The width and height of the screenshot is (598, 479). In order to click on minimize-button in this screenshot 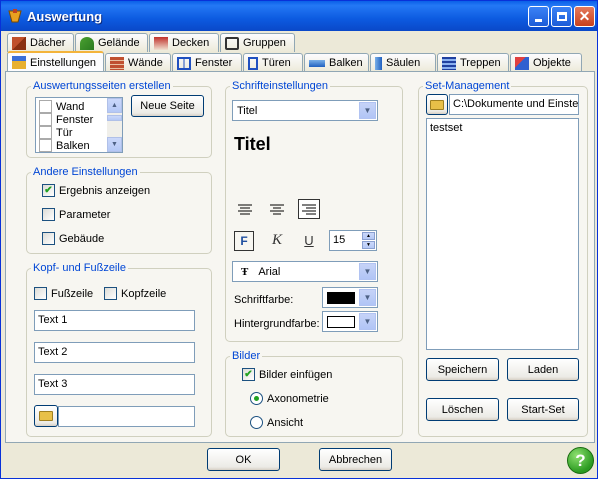, I will do `click(538, 16)`.